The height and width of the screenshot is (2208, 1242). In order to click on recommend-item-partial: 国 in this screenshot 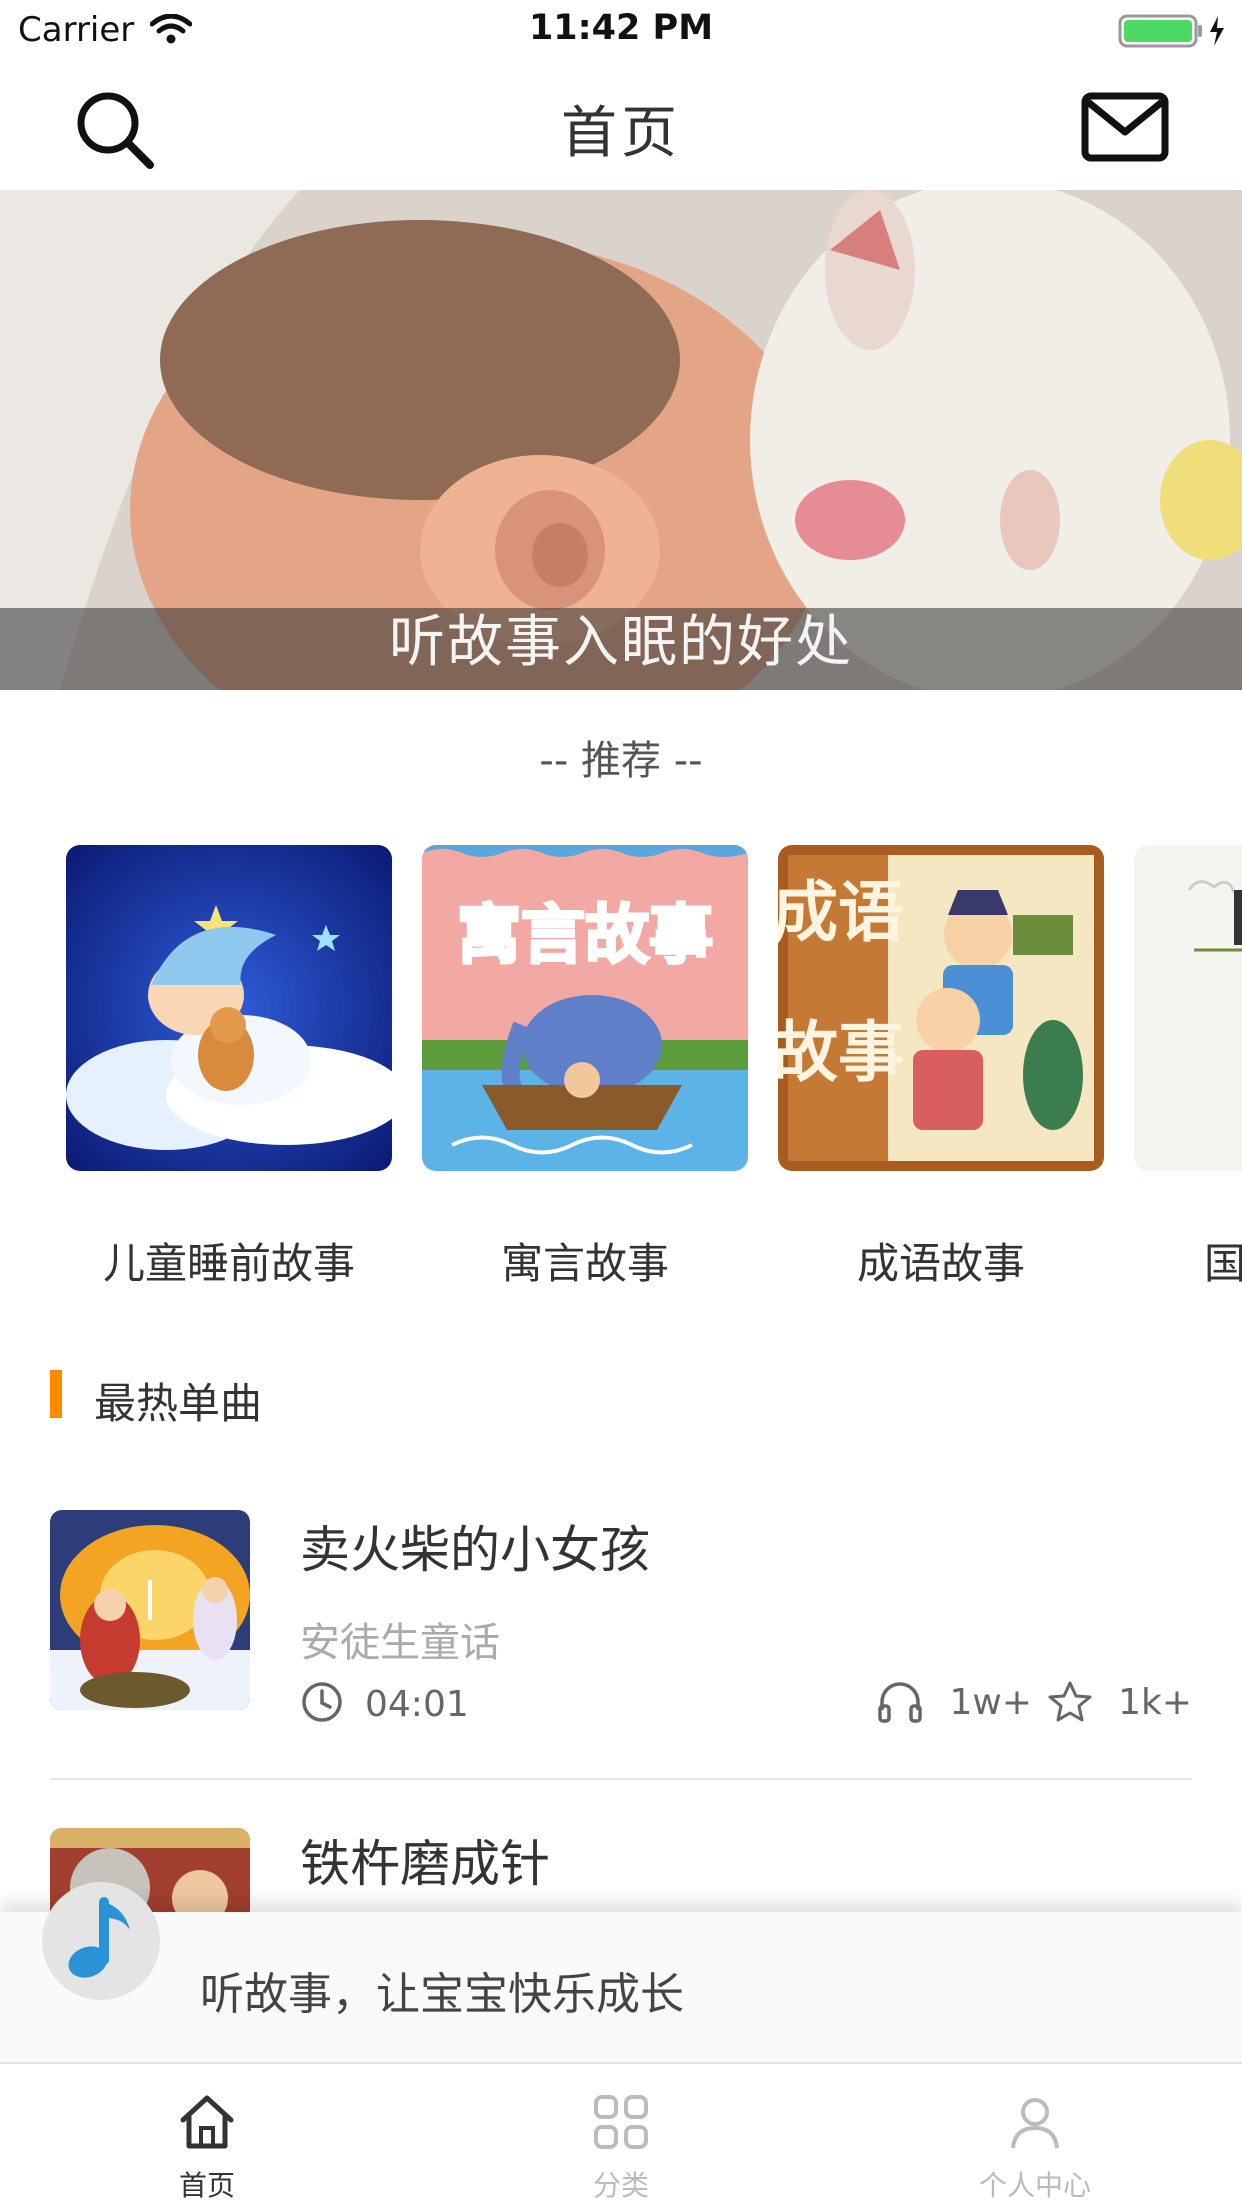, I will do `click(1188, 1065)`.